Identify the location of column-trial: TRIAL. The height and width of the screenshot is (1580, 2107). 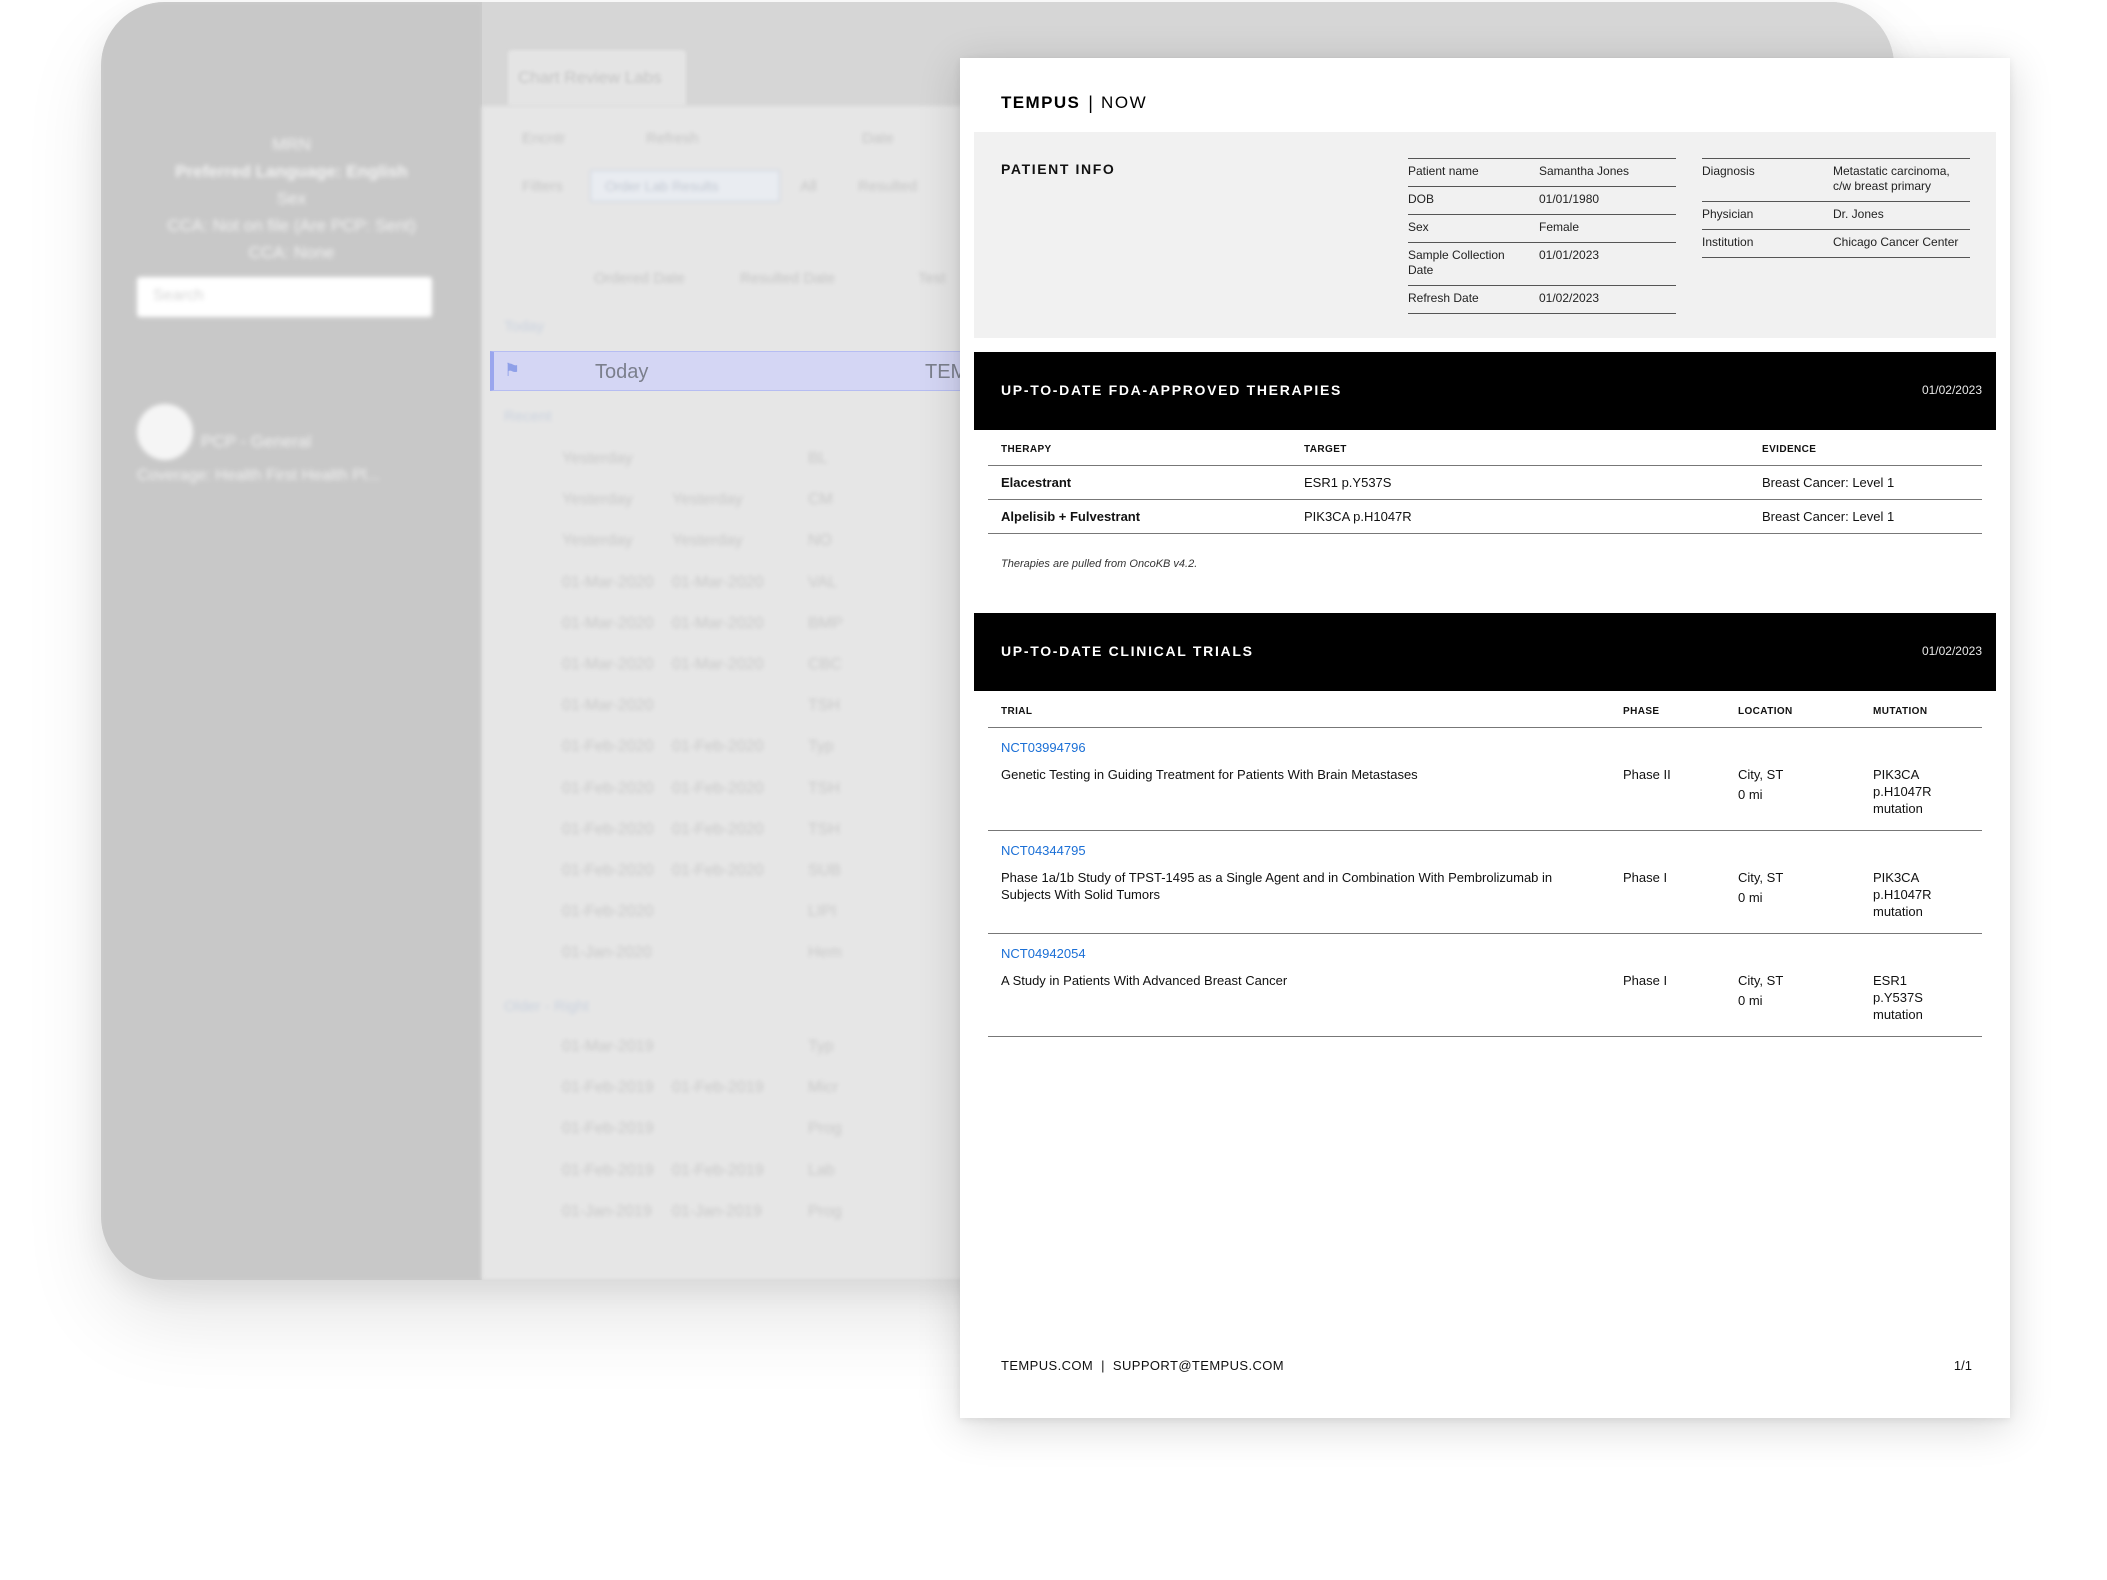
(1017, 711).